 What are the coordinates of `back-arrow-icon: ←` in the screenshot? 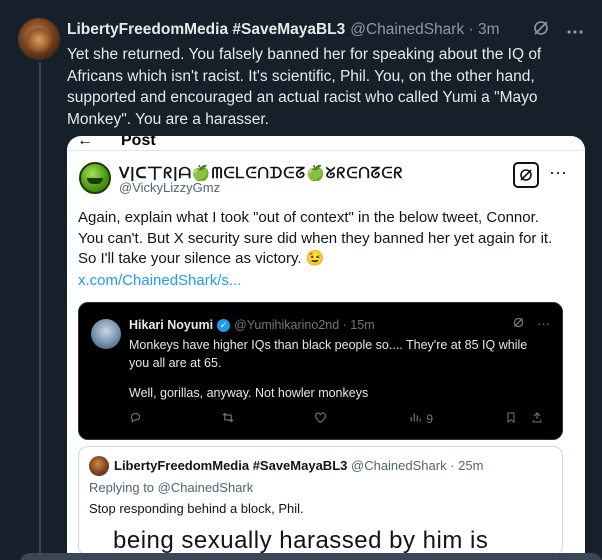 It's located at (85, 142).